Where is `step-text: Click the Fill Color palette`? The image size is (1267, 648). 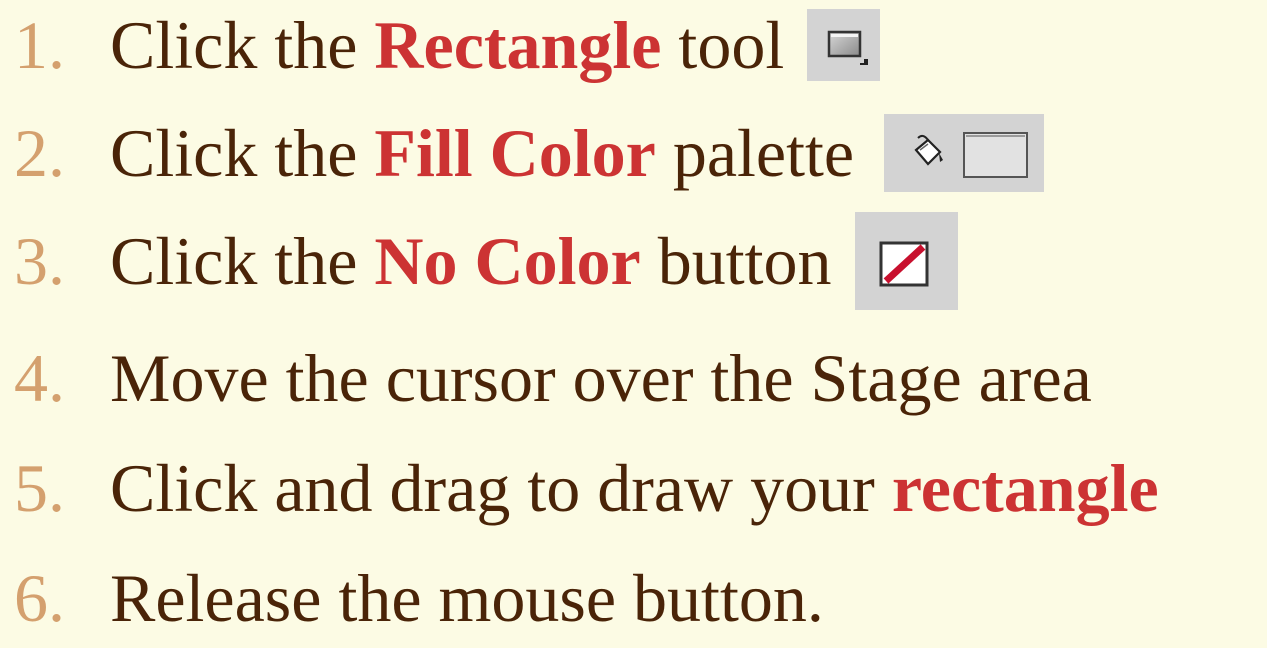
step-text: Click the Fill Color palette is located at coordinates (577, 153).